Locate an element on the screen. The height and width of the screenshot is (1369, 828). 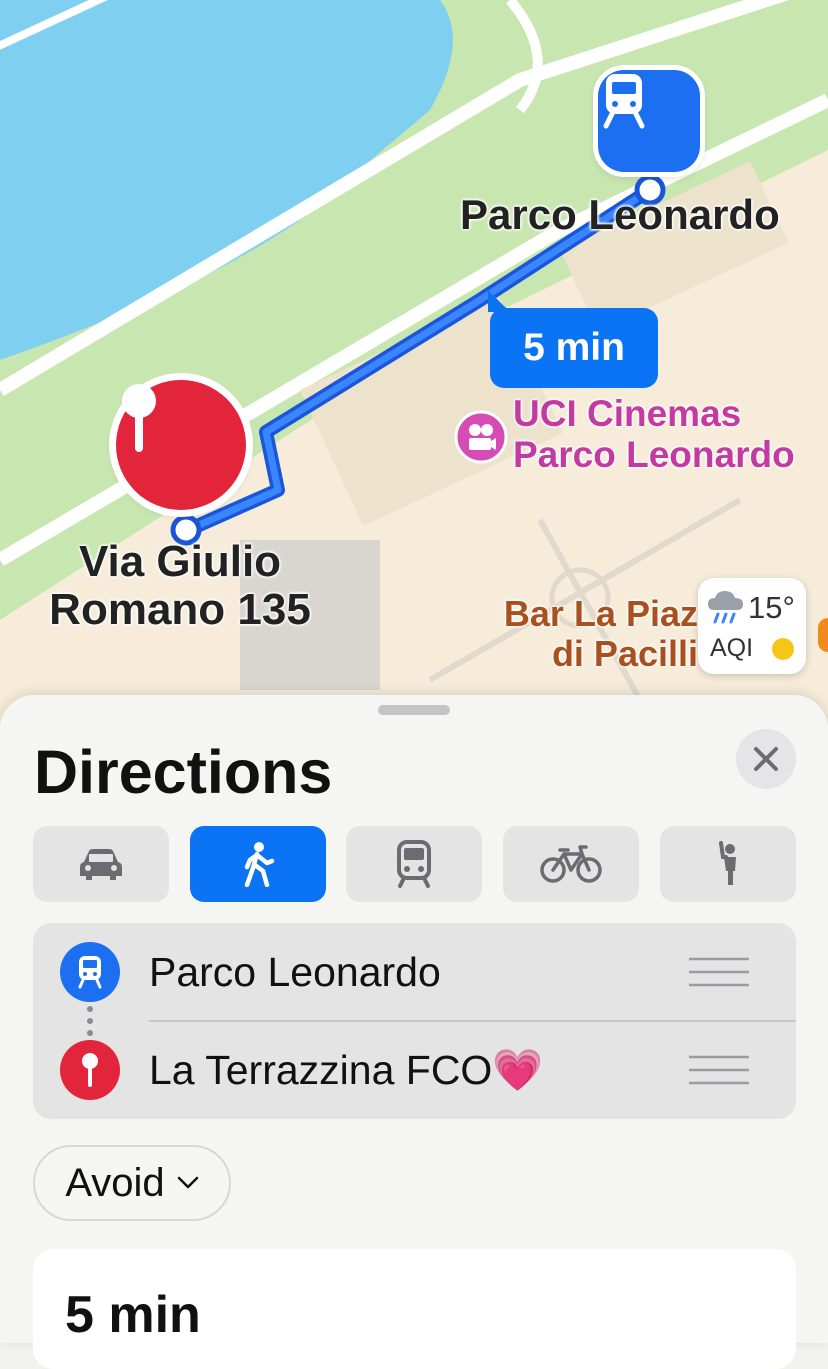
route-option-card: 5 min is located at coordinates (414, 1309).